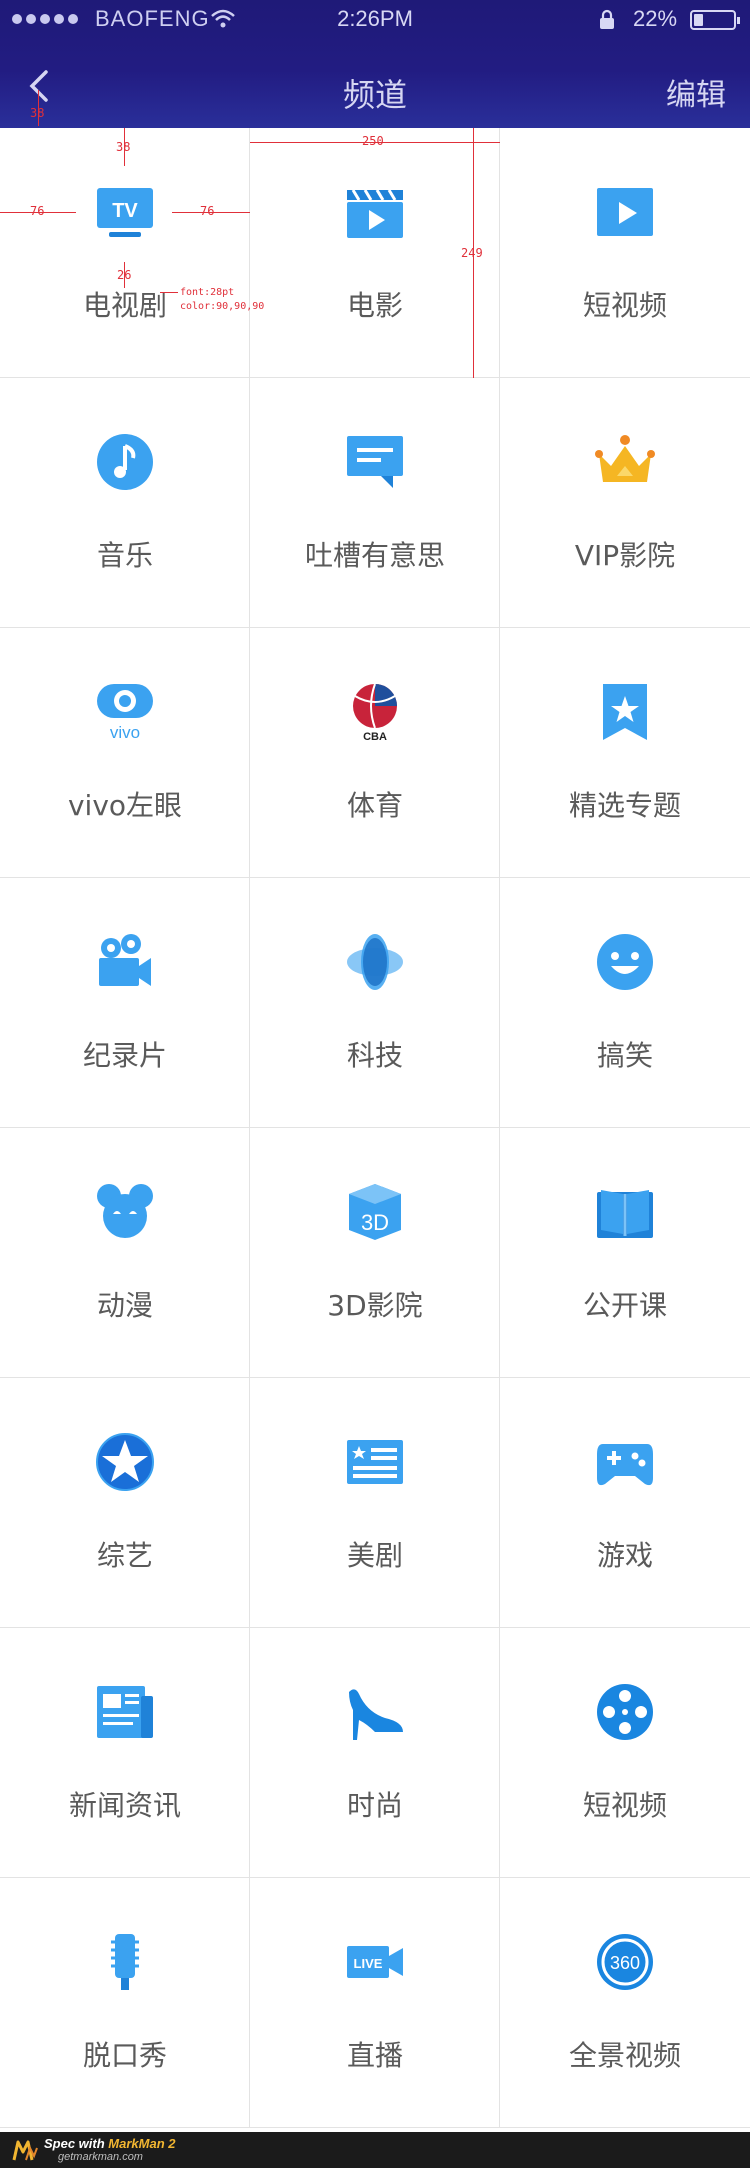  What do you see at coordinates (375, 712) in the screenshot?
I see `cba-basketball-icon: CBA` at bounding box center [375, 712].